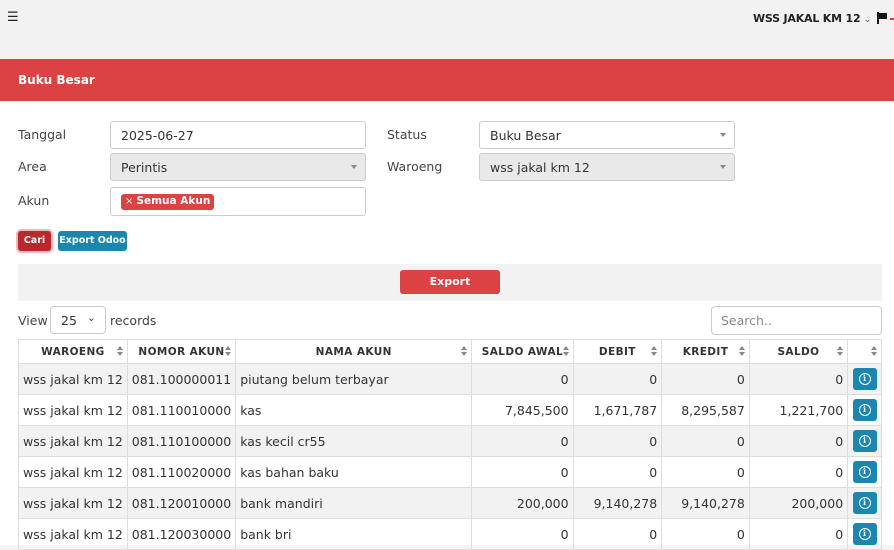  Describe the element at coordinates (144, 167) in the screenshot. I see `area-value: Perintis` at that location.